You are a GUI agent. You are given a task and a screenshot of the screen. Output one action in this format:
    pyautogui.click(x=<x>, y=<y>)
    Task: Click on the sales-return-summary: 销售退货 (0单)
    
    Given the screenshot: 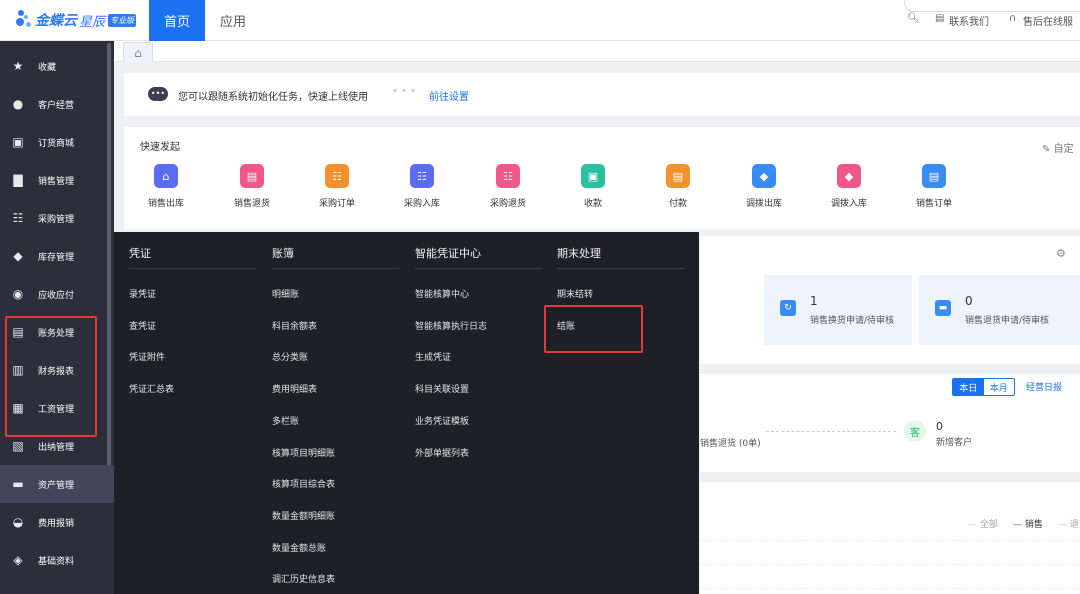 What is the action you would take?
    pyautogui.click(x=730, y=444)
    